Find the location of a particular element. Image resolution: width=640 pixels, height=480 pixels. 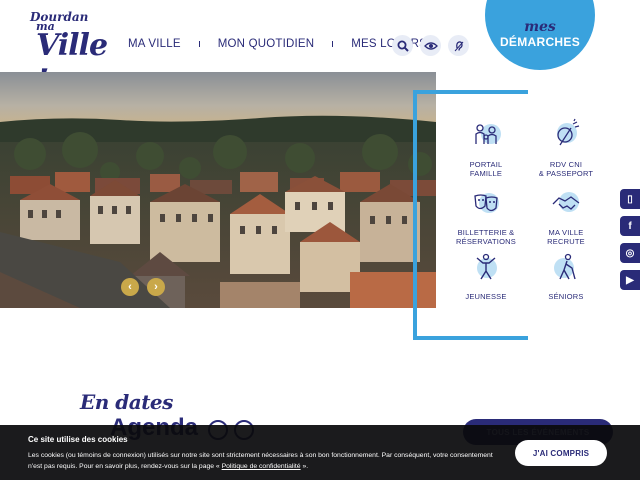

cookie-title: Ce site utilise des cookies is located at coordinates (78, 439).